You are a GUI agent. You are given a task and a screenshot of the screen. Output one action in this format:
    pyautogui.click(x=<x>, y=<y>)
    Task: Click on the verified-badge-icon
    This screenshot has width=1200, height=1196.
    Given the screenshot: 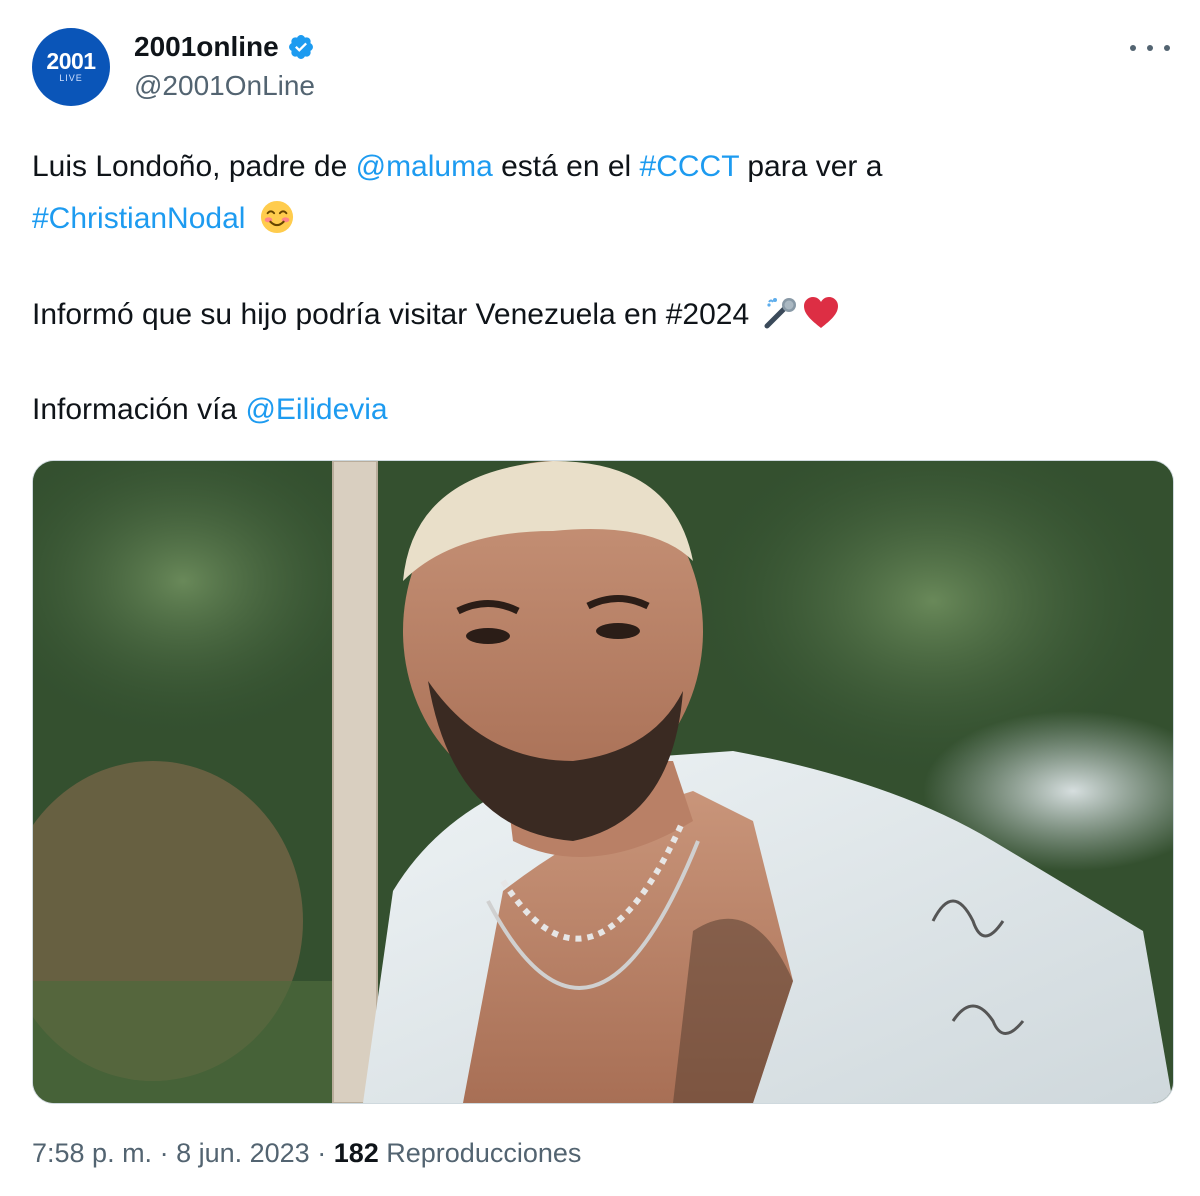 What is the action you would take?
    pyautogui.click(x=301, y=47)
    